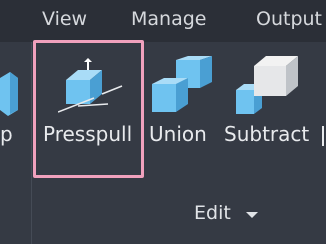  What do you see at coordinates (212, 213) in the screenshot?
I see `panel-label-edit: Edit` at bounding box center [212, 213].